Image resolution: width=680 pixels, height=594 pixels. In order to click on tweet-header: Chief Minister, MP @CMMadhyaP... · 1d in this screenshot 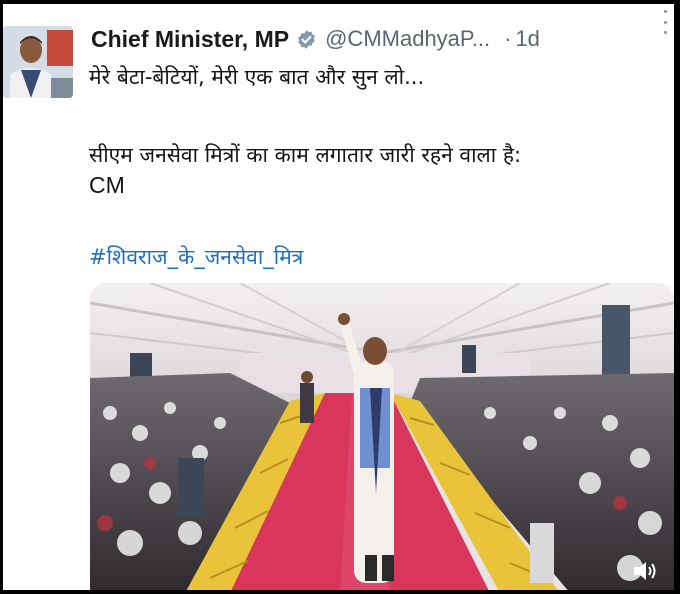, I will do `click(378, 39)`.